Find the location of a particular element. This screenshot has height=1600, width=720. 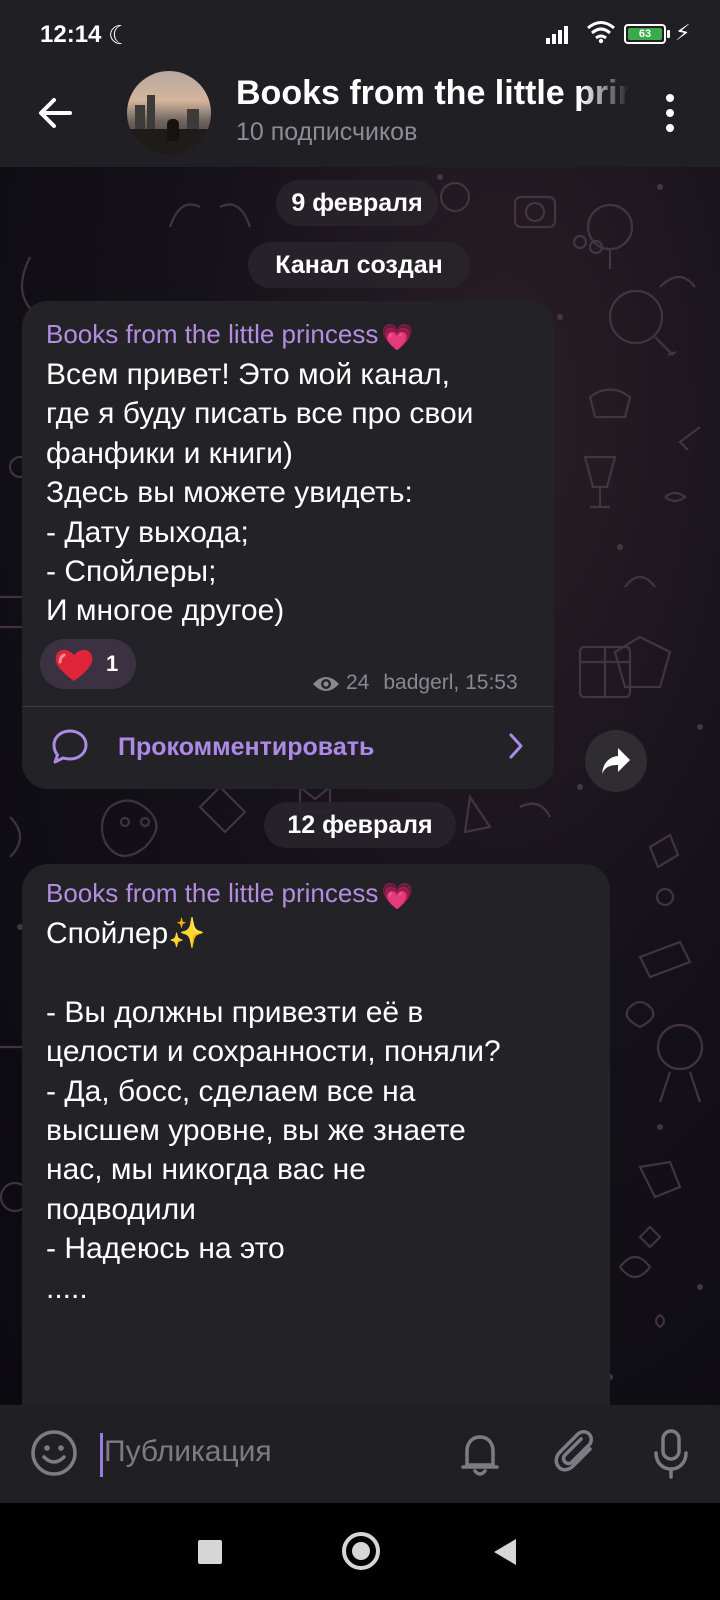

post-signature-time: badgerl, 15:53 is located at coordinates (450, 682).